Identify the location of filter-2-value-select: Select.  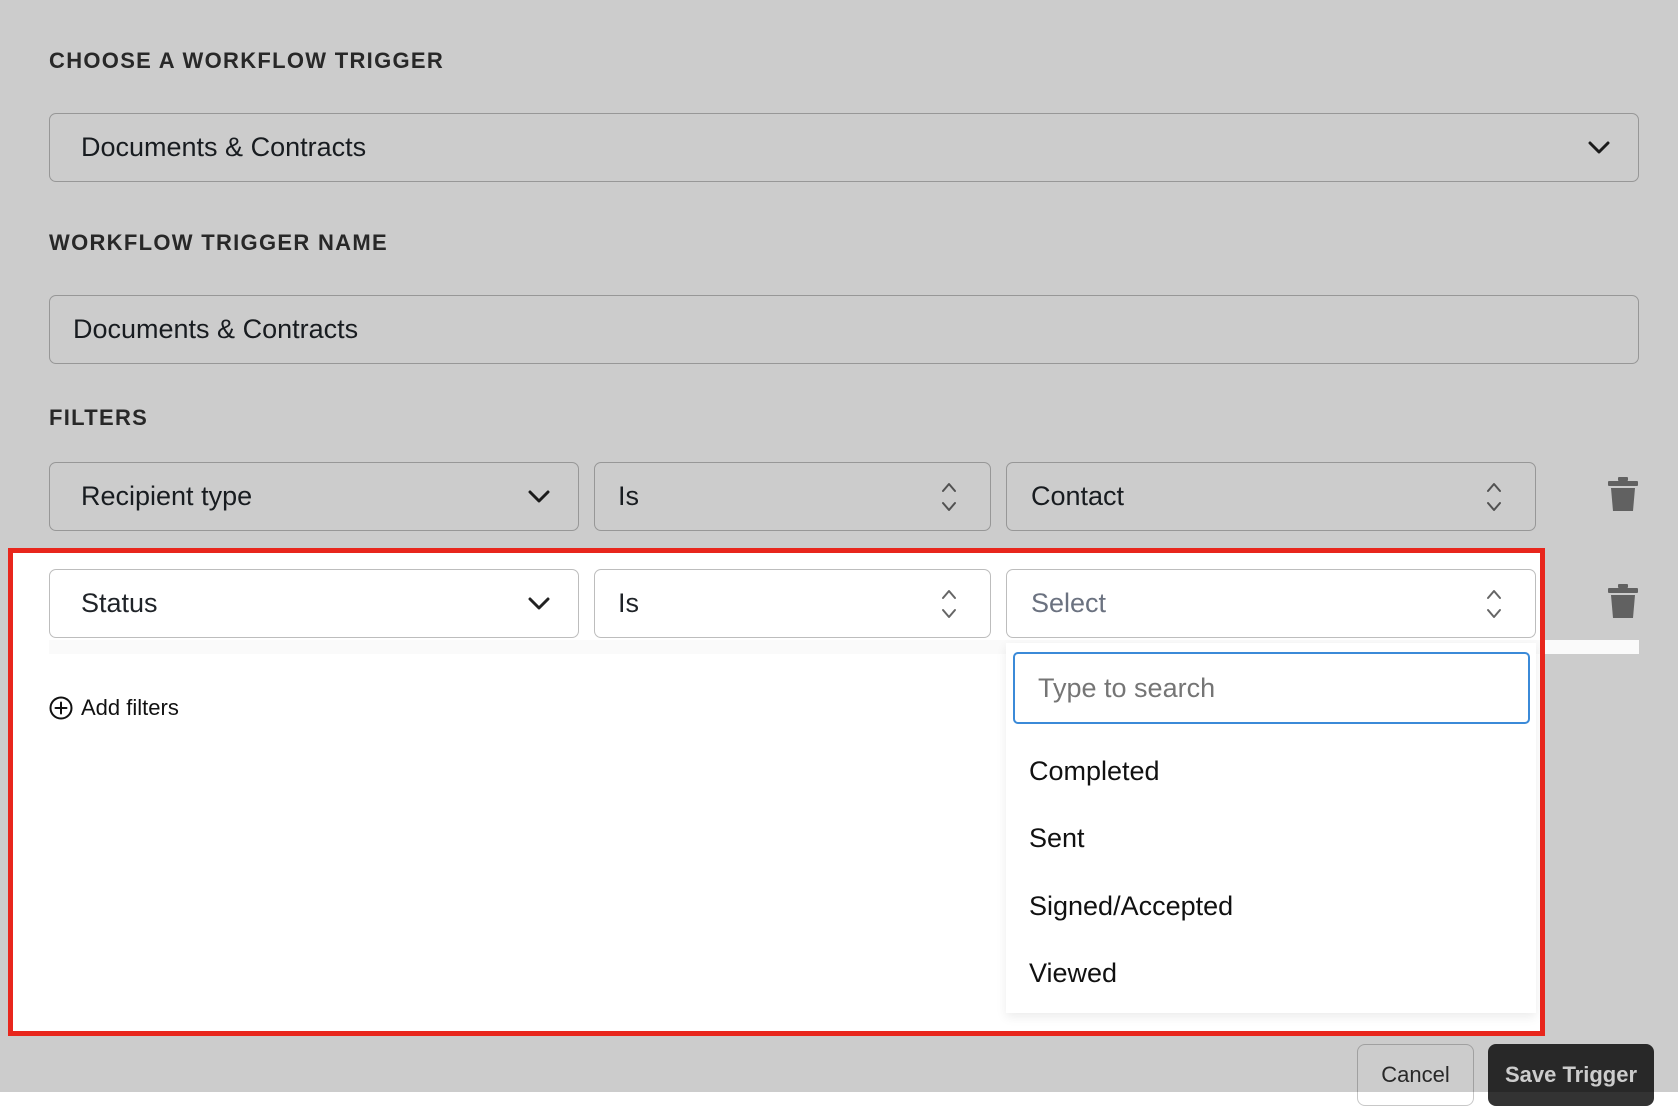
(1271, 603).